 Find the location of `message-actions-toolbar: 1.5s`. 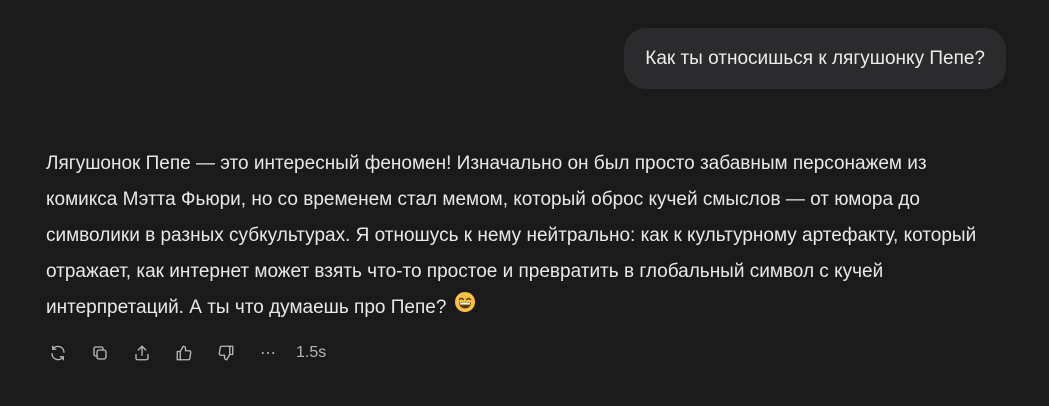

message-actions-toolbar: 1.5s is located at coordinates (185, 353).